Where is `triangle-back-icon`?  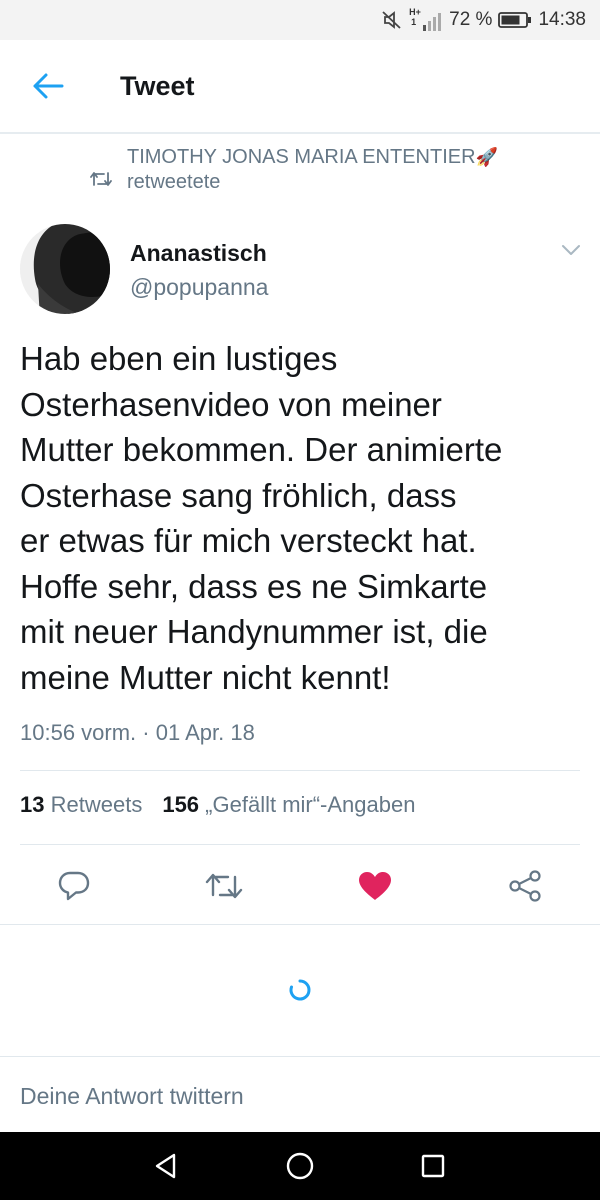
triangle-back-icon is located at coordinates (165, 1166).